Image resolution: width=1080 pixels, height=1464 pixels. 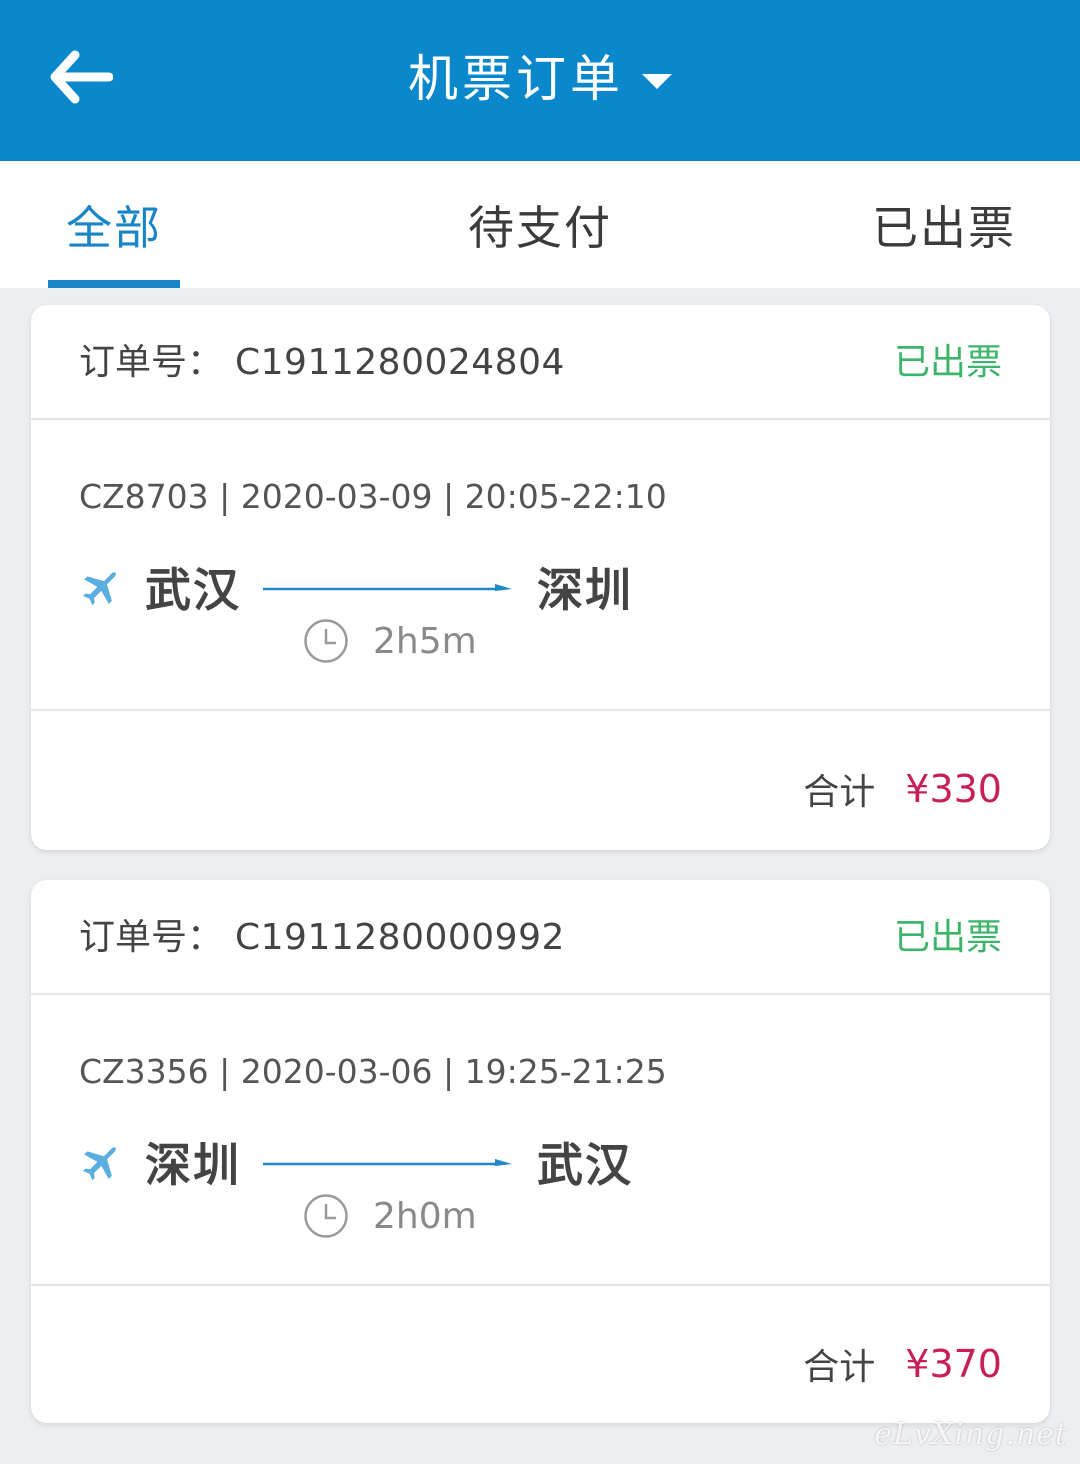 I want to click on order-card-footer: 合计 ¥370, so click(x=540, y=1355).